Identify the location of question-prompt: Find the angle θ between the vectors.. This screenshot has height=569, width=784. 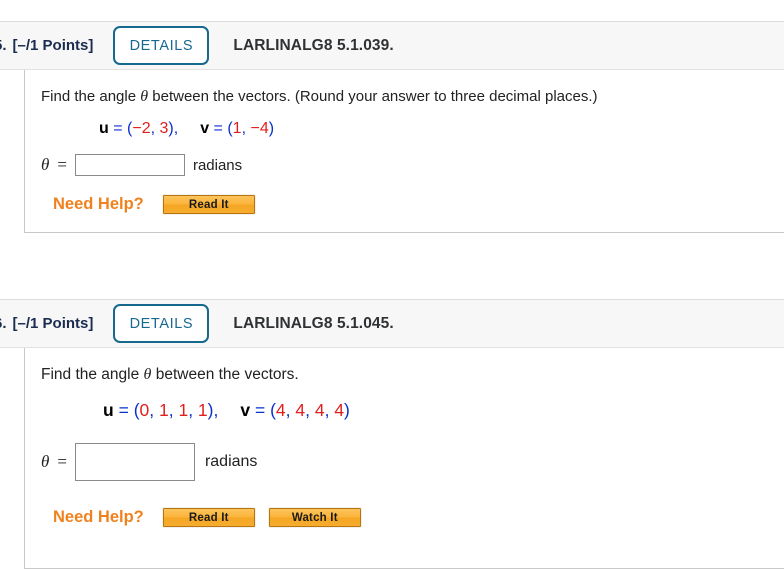
(412, 375).